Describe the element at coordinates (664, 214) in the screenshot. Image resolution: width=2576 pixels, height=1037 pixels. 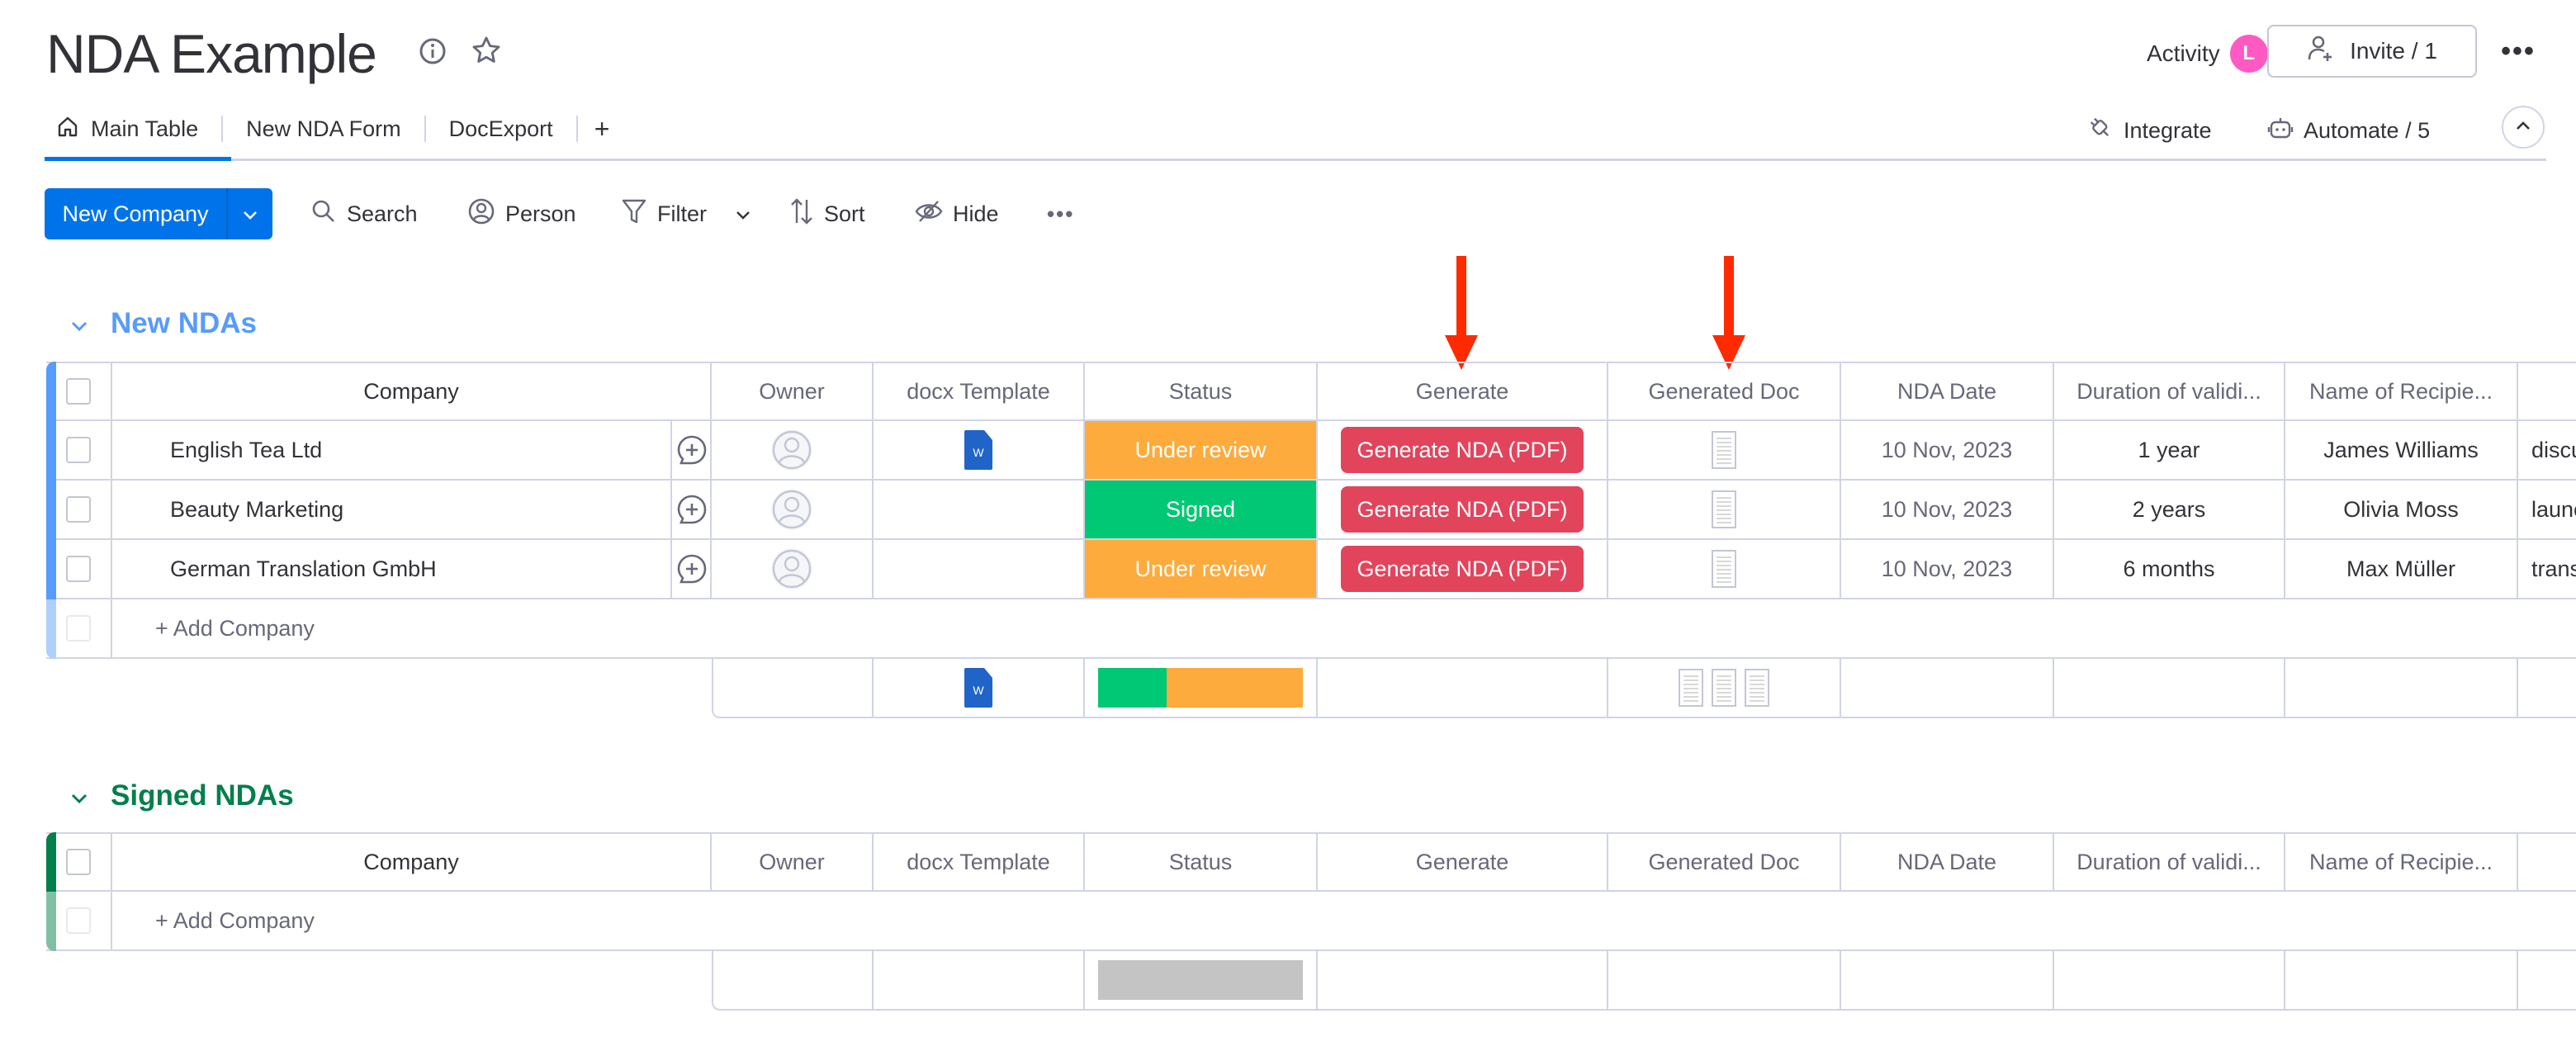
I see `filter-button: Filter` at that location.